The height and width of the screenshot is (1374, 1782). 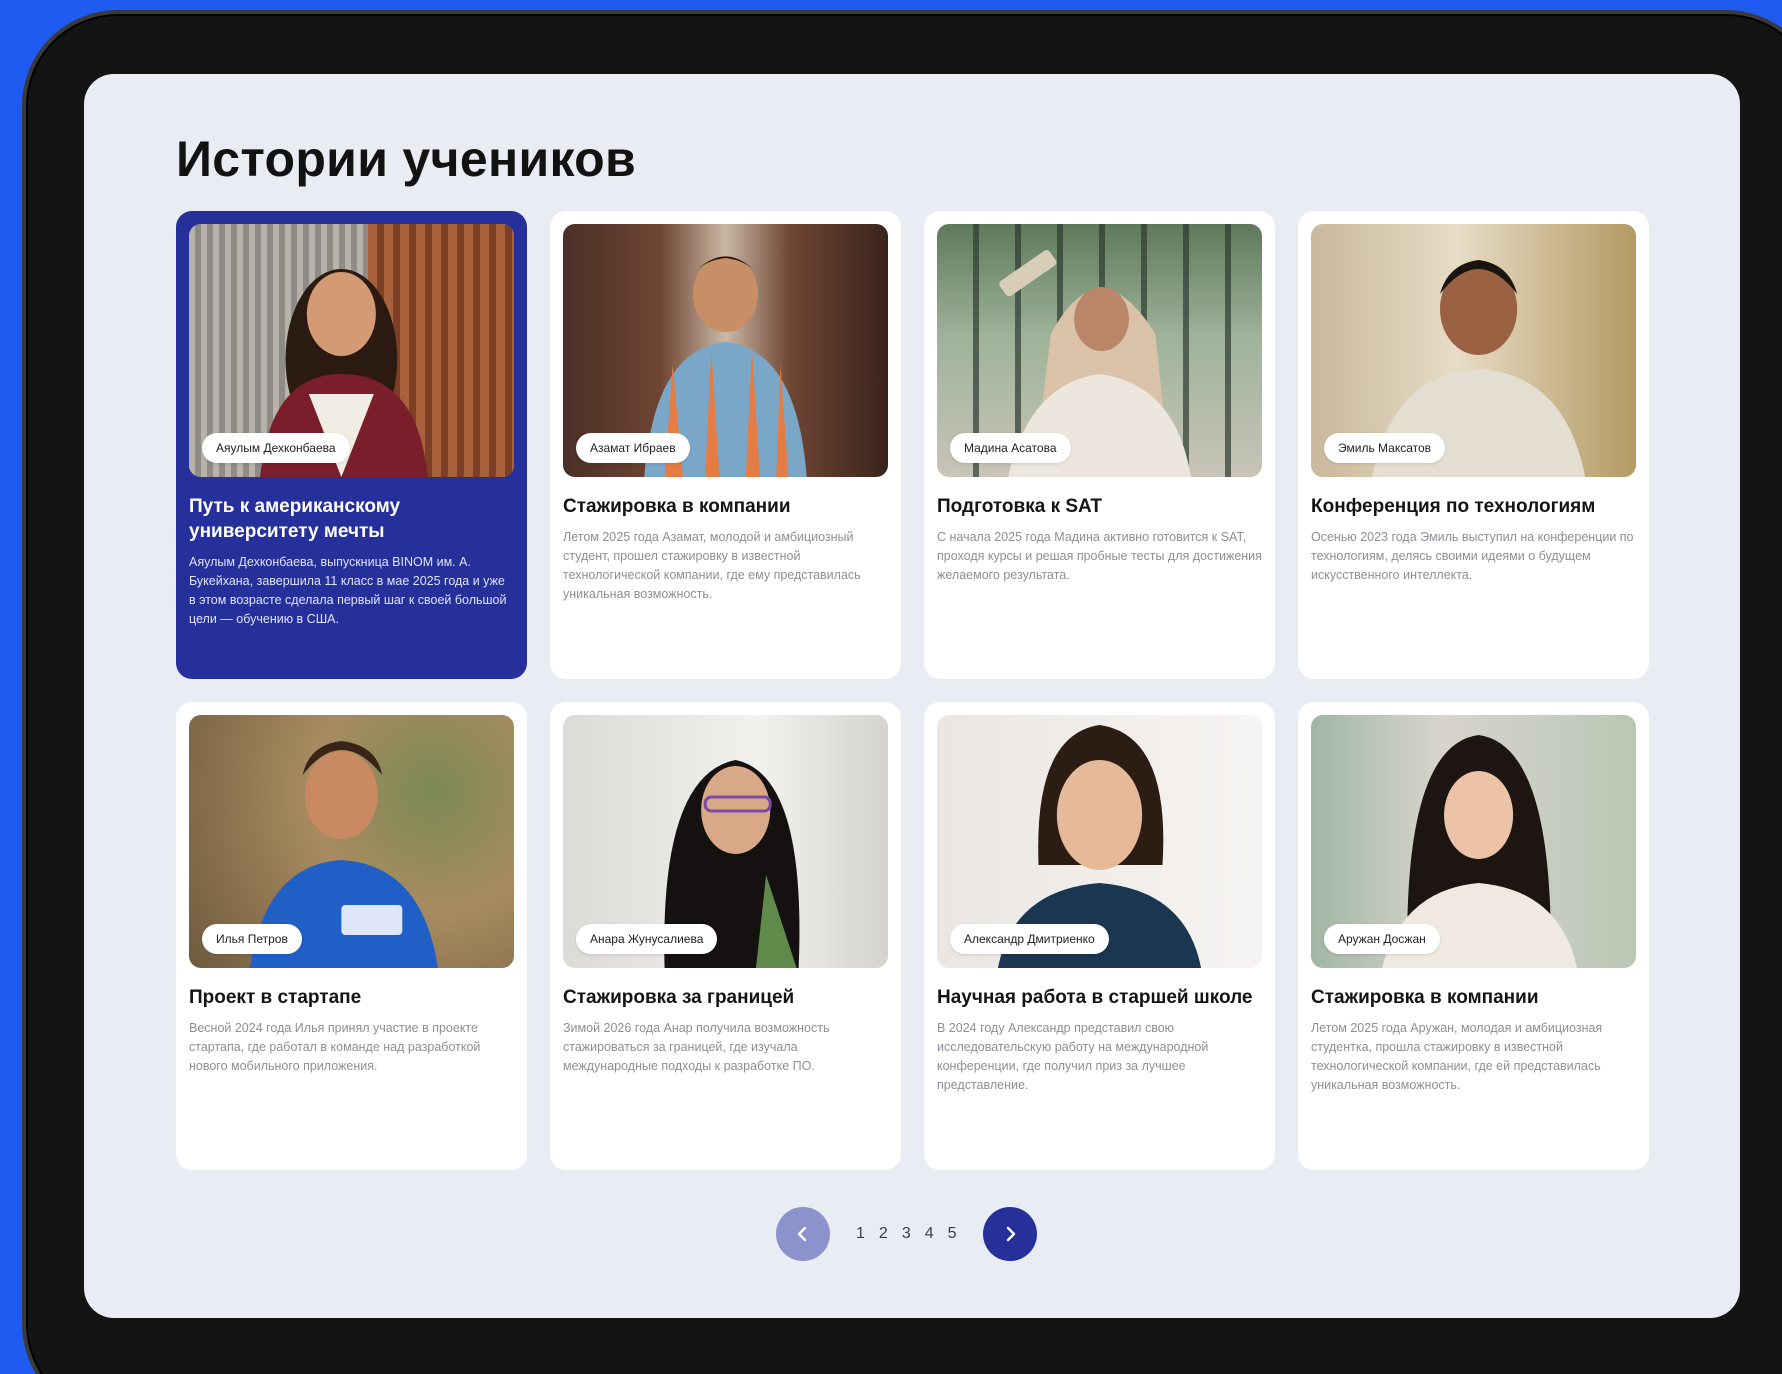 I want to click on pagination-prev-button, so click(x=803, y=1234).